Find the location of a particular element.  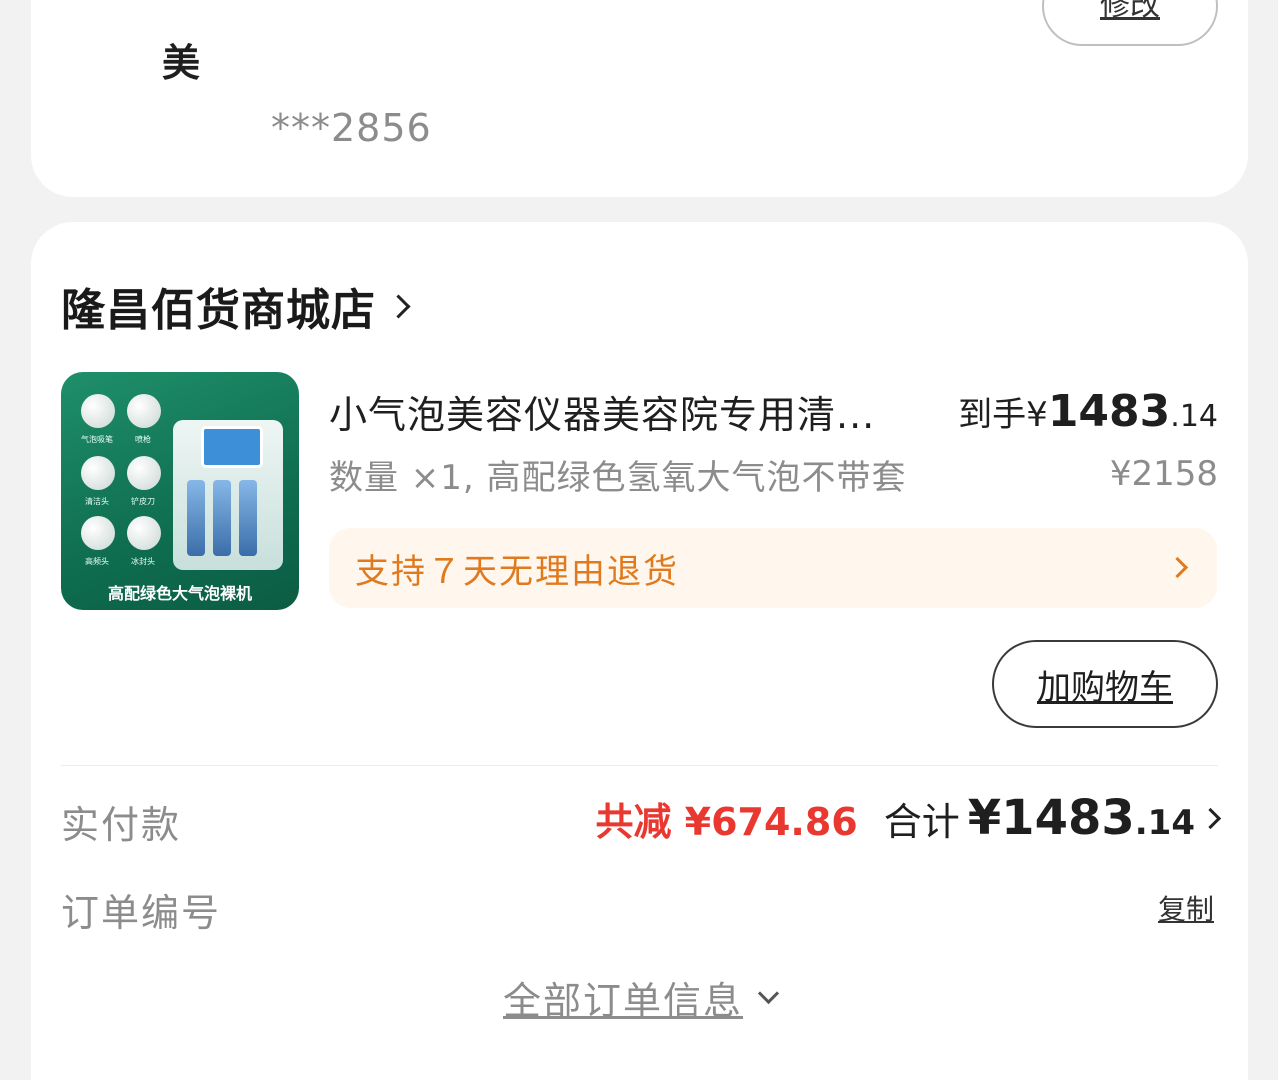

total-integer: 1483 is located at coordinates (1068, 818).